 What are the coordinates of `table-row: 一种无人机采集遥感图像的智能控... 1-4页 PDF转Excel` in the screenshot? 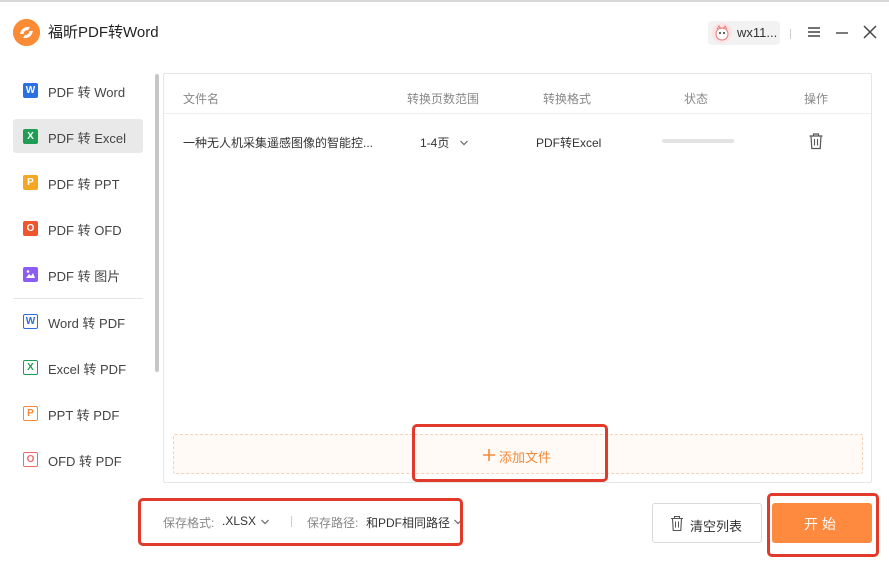 It's located at (517, 140).